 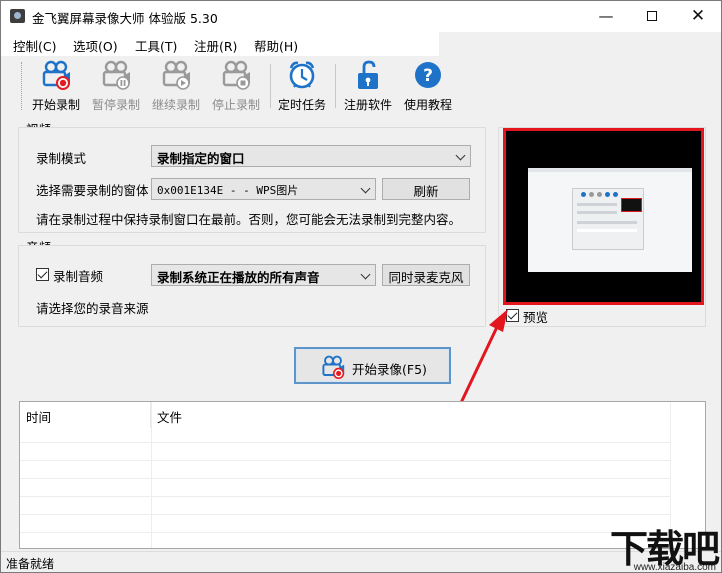 I want to click on audio-source-select: 录制系统正在播放的所有声音, so click(x=263, y=275).